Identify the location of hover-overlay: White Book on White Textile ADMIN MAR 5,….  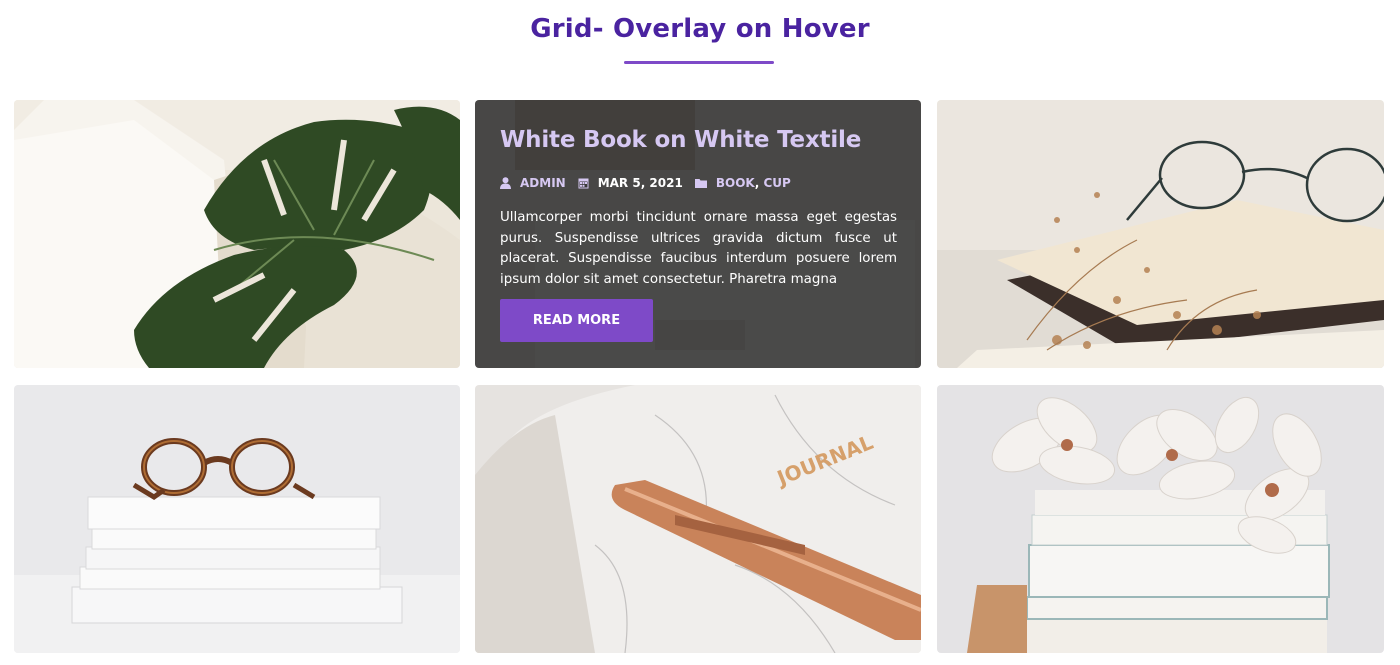
(698, 234).